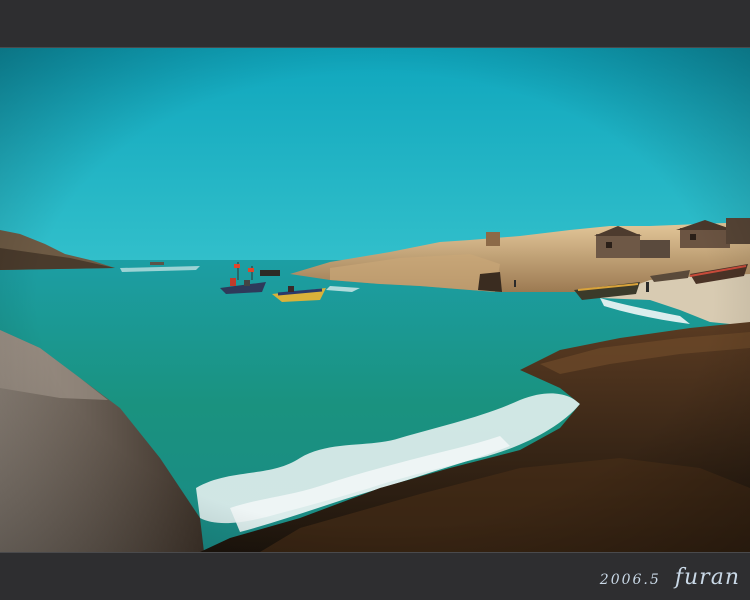 This screenshot has height=600, width=750. Describe the element at coordinates (375, 24) in the screenshot. I see `top-border` at that location.